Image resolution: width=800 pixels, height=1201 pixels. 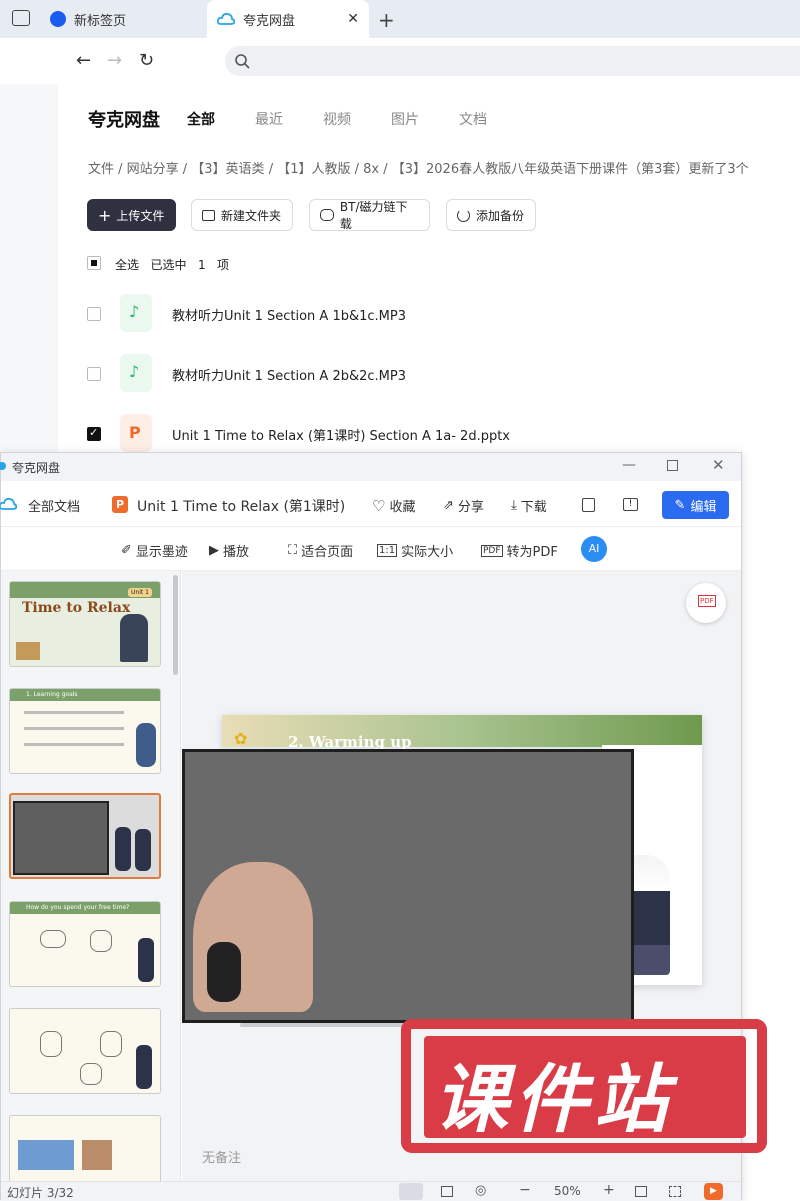 I want to click on file-checkbox-checked, so click(x=94, y=433).